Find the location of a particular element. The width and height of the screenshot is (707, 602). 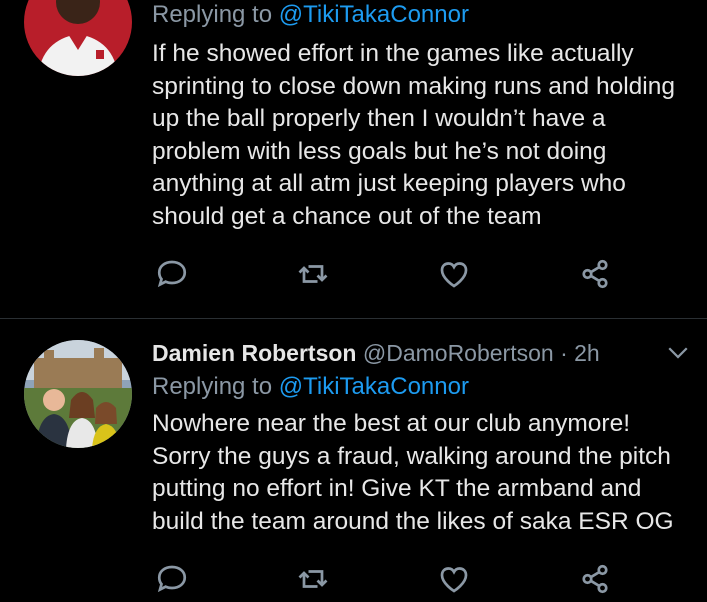

tweet-header: Damien Robertson @DamoRobertson · 2h is located at coordinates (423, 353).